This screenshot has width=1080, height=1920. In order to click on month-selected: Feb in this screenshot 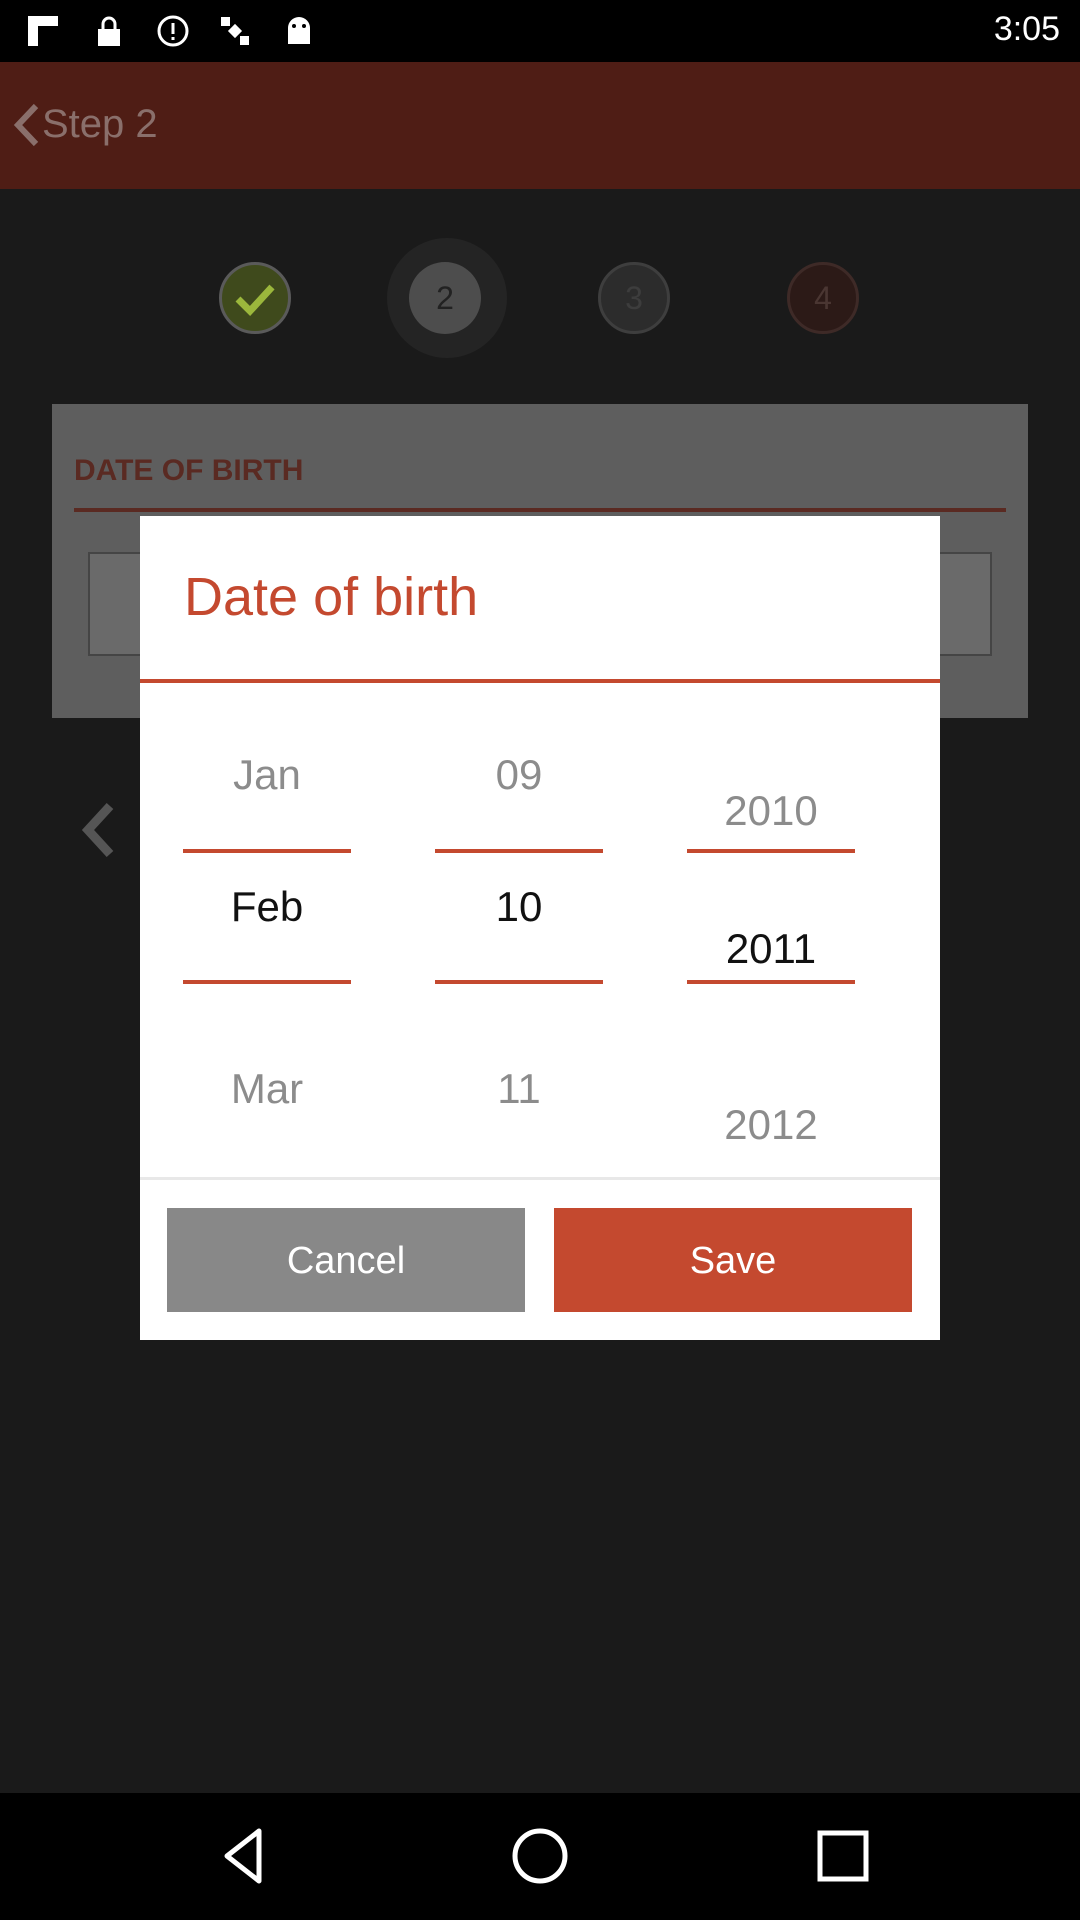, I will do `click(267, 907)`.